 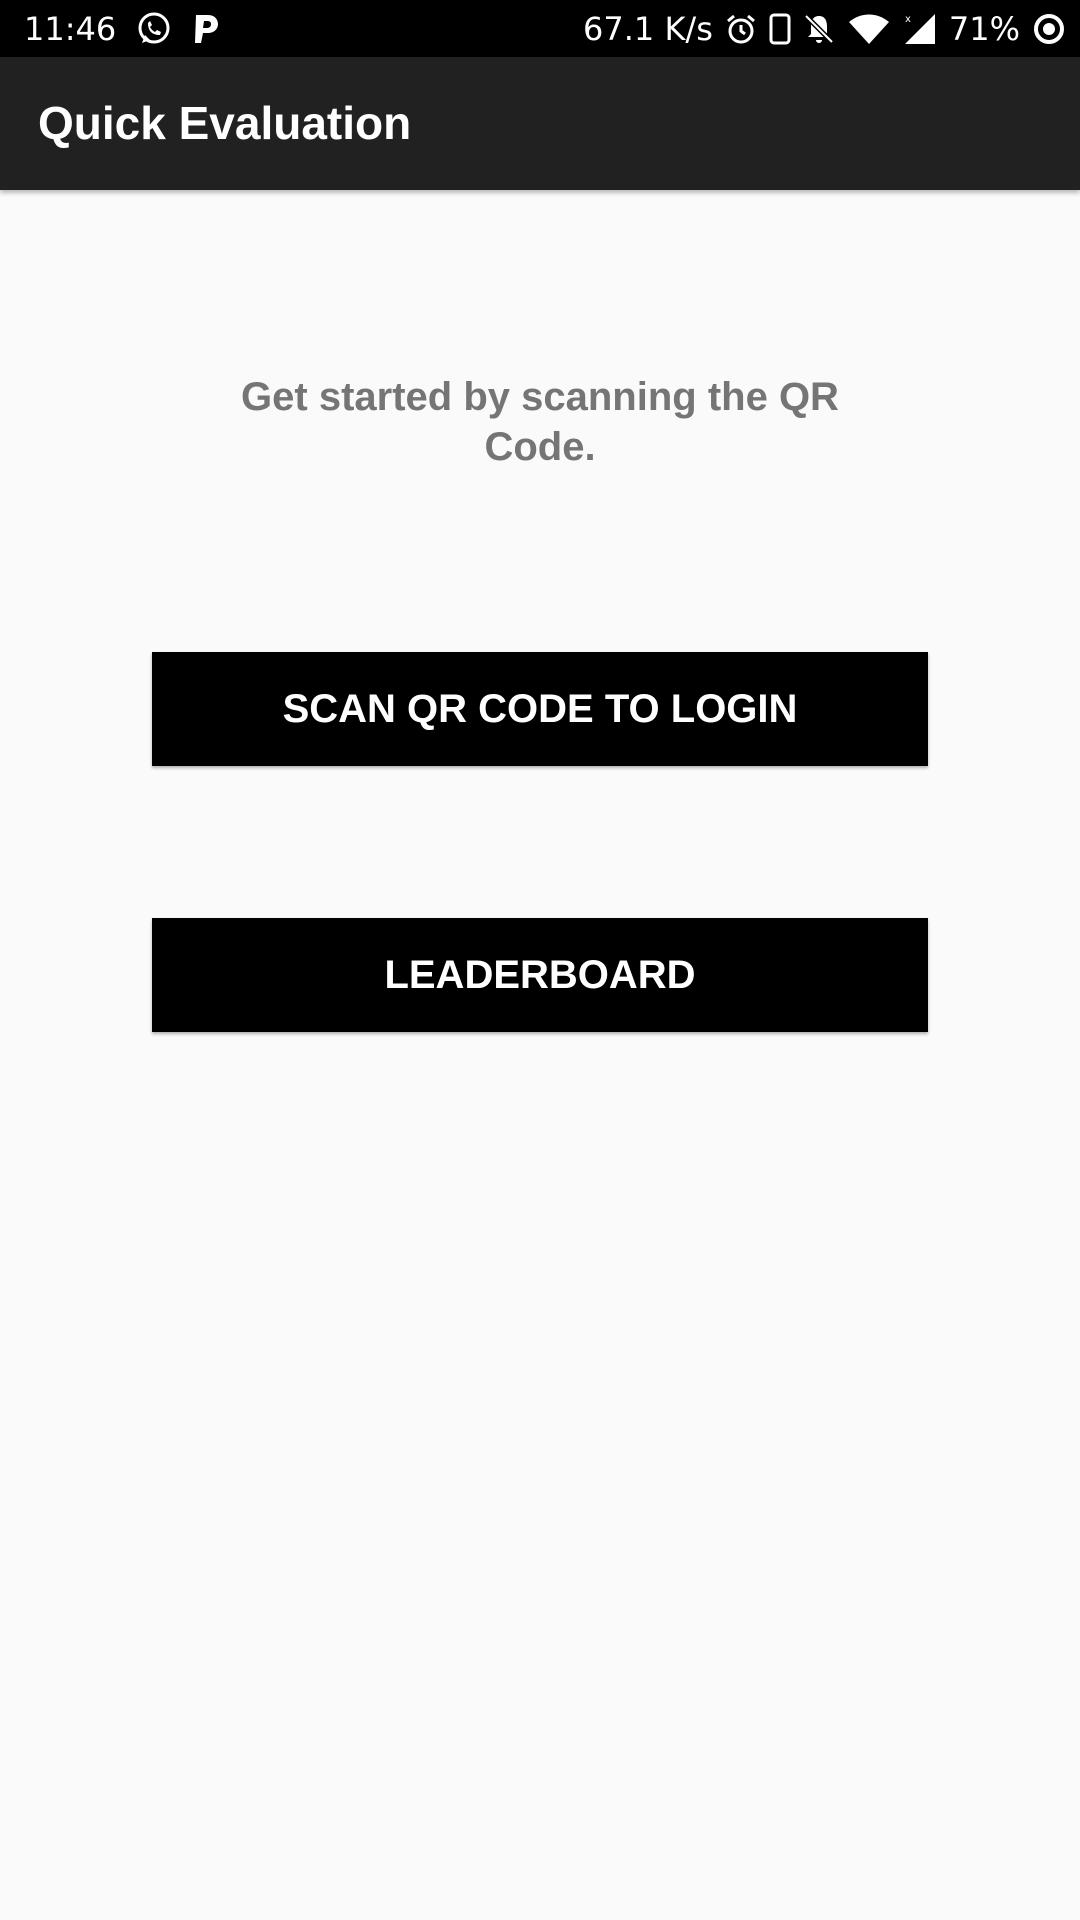 I want to click on battery-percent: 71%, so click(x=984, y=28).